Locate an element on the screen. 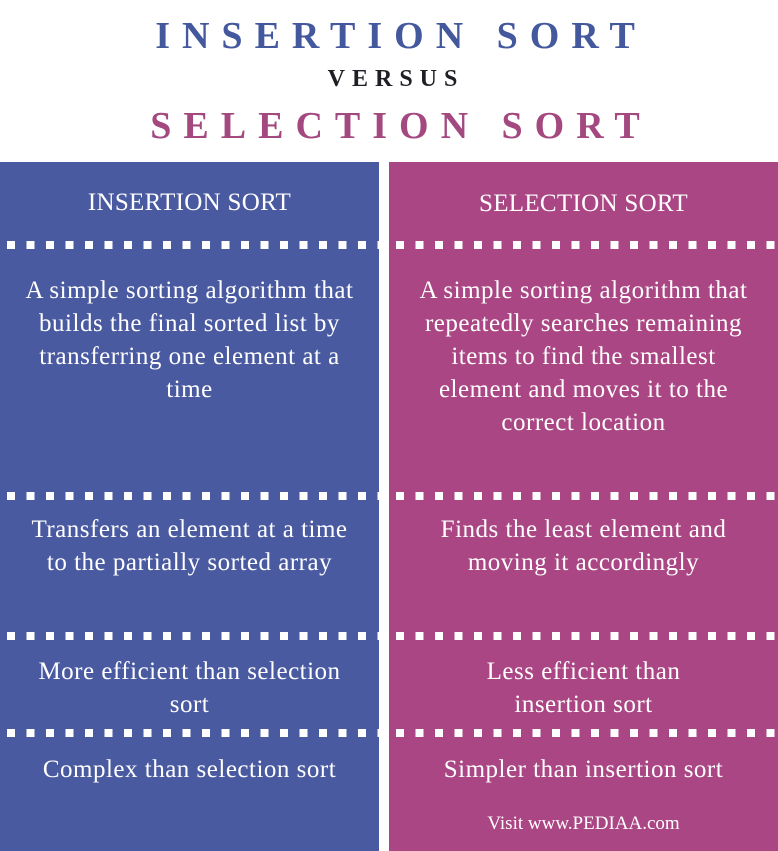  source-footer: Visit www.PEDIAA.com is located at coordinates (583, 823).